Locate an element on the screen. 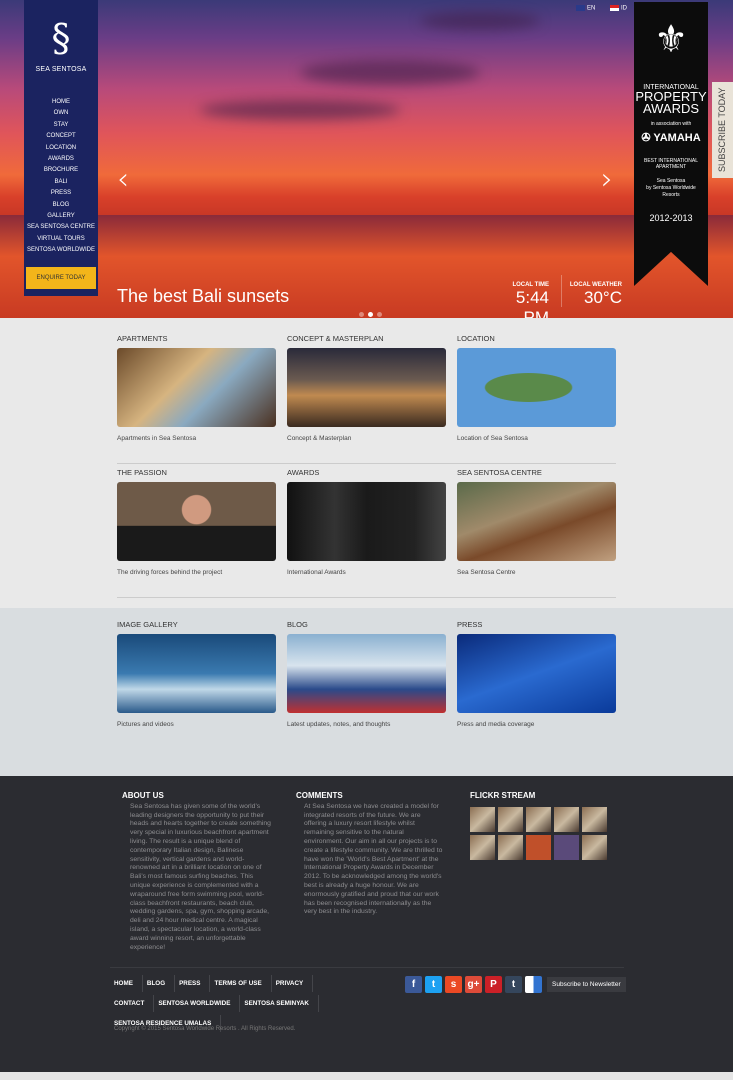  card-title: APARTMENTS is located at coordinates (196, 338).